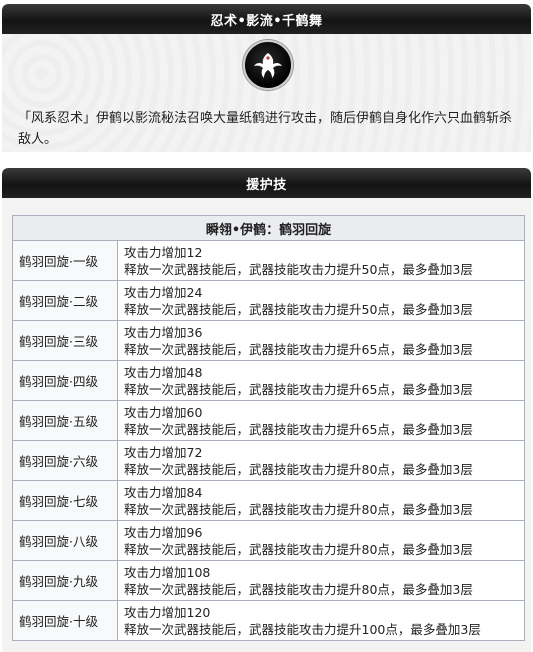 The width and height of the screenshot is (533, 652). I want to click on level-effect: 攻击力增加12 释放一次武器技能后，武器技能攻击力提升50点，最多叠加3层, so click(321, 260).